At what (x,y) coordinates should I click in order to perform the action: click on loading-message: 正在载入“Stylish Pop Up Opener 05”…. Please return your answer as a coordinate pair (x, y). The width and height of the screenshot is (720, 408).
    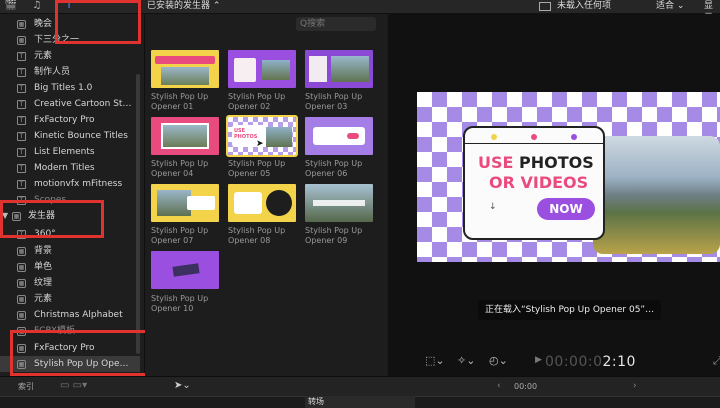
    Looking at the image, I should click on (570, 310).